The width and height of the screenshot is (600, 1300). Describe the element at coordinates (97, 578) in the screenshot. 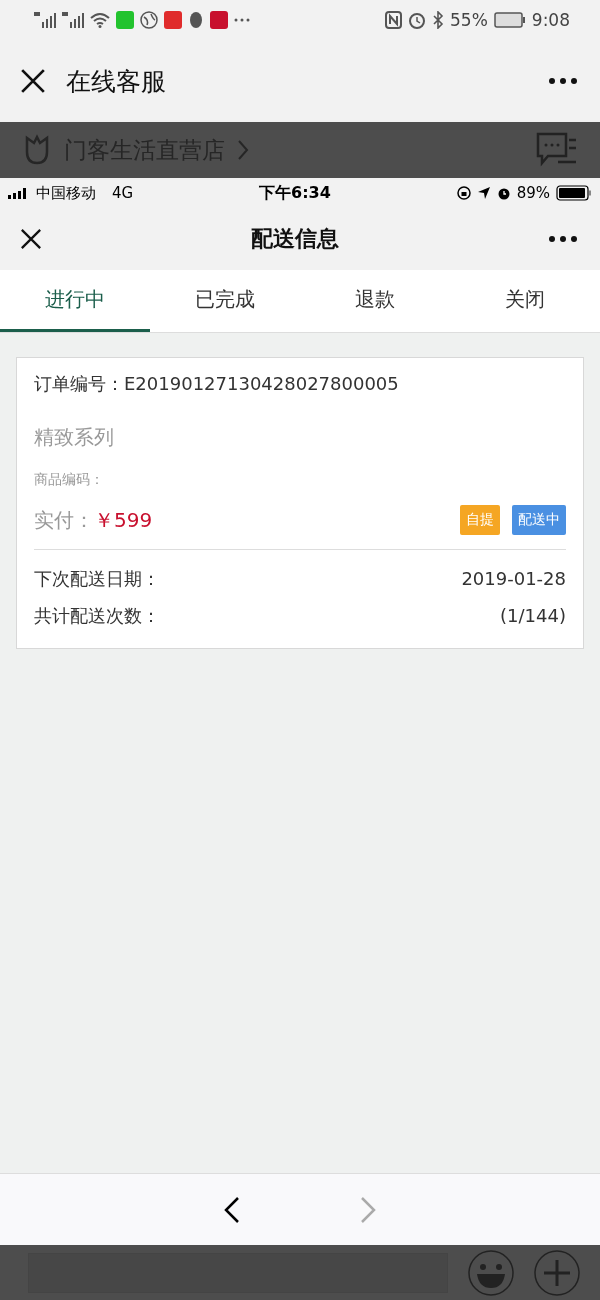

I see `detail-label: 下次配送日期：` at that location.